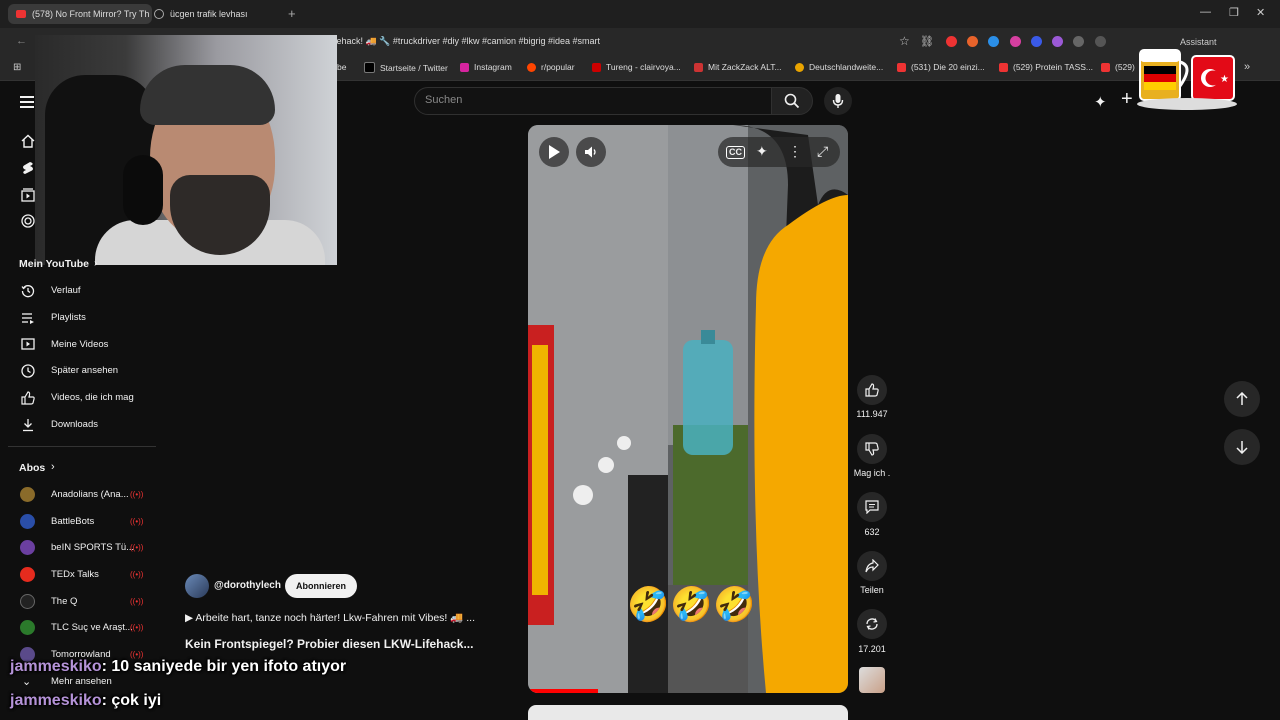 This screenshot has width=1280, height=720. What do you see at coordinates (1078, 41) in the screenshot?
I see `puzzle-icon` at bounding box center [1078, 41].